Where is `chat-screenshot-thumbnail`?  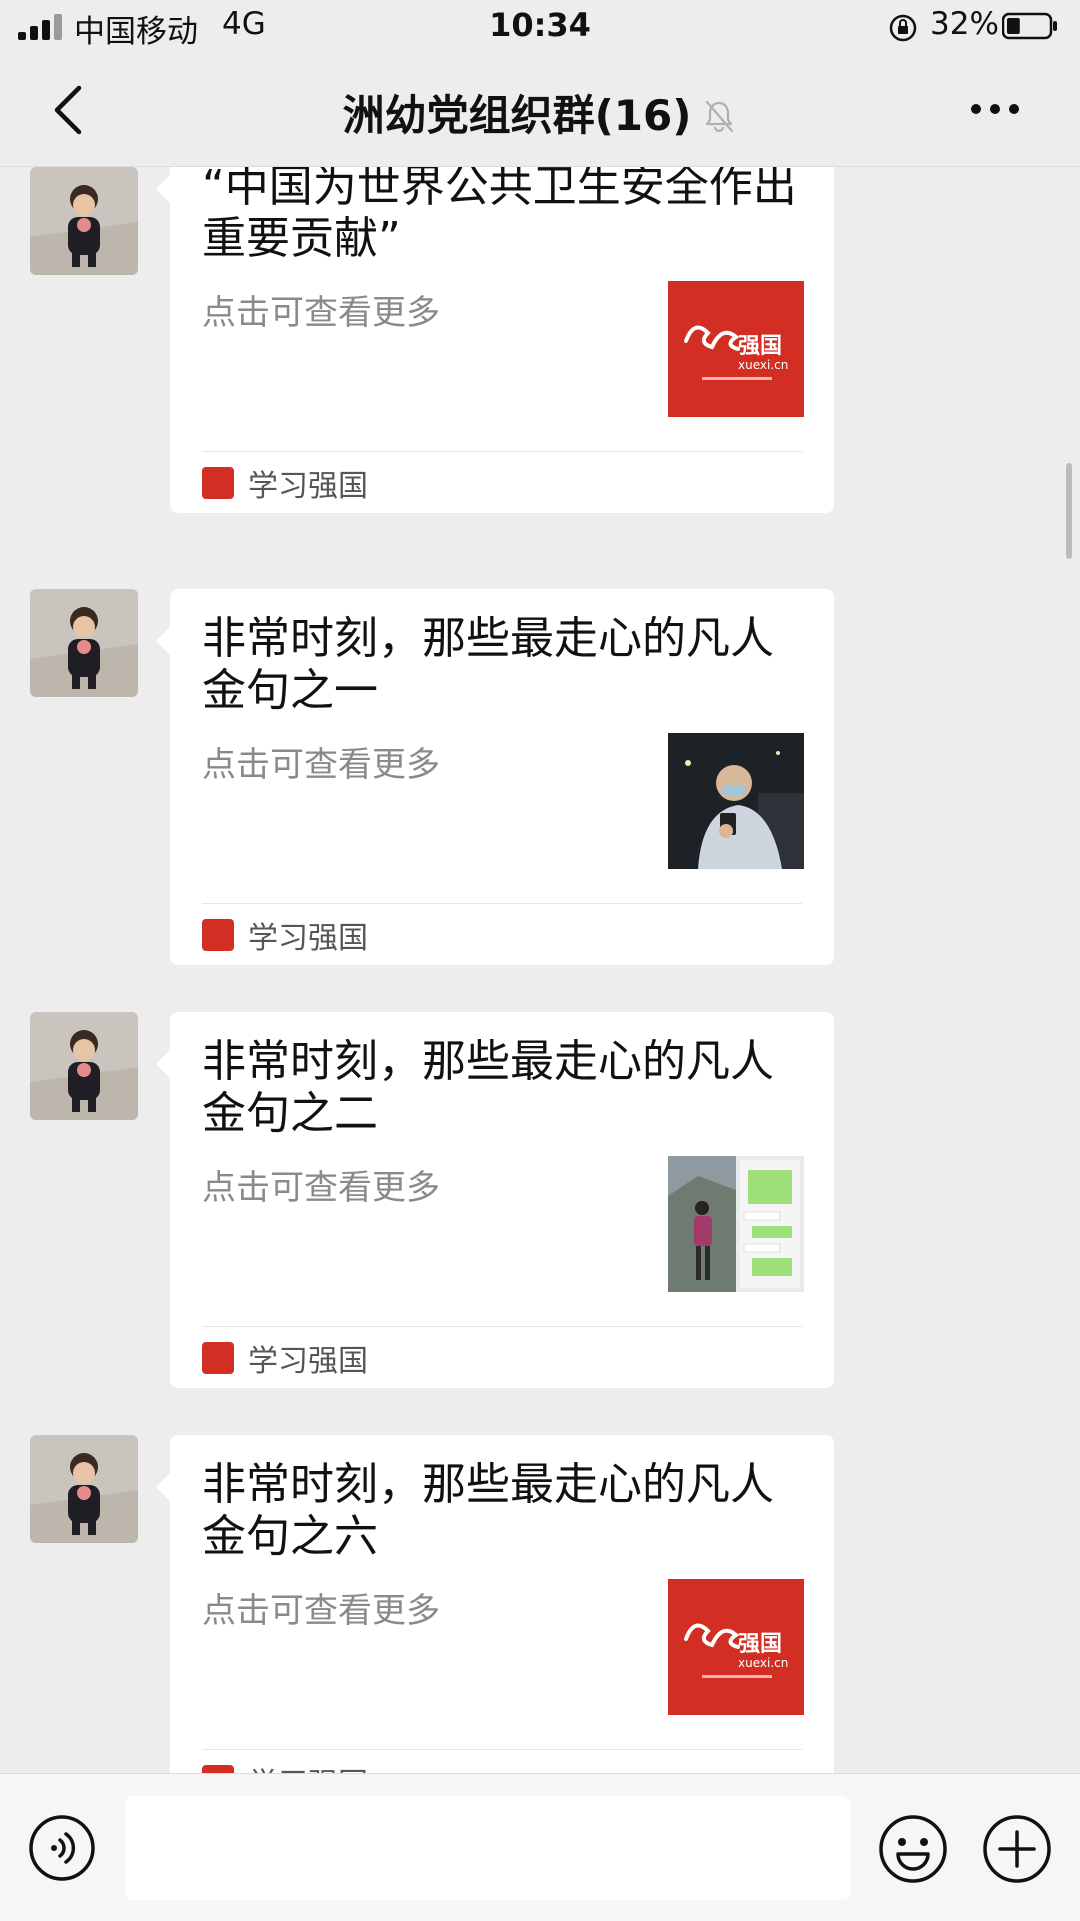
chat-screenshot-thumbnail is located at coordinates (736, 1224).